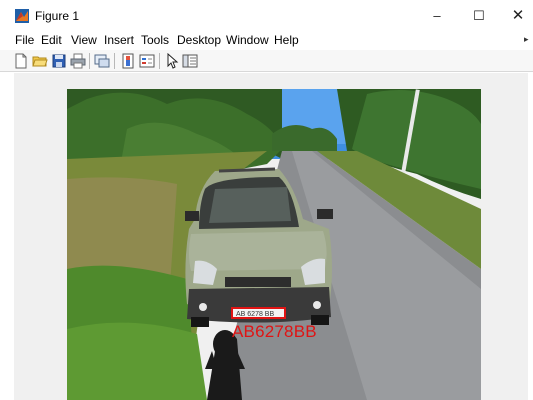 The width and height of the screenshot is (533, 400). What do you see at coordinates (24, 40) in the screenshot?
I see `menu-file: File` at bounding box center [24, 40].